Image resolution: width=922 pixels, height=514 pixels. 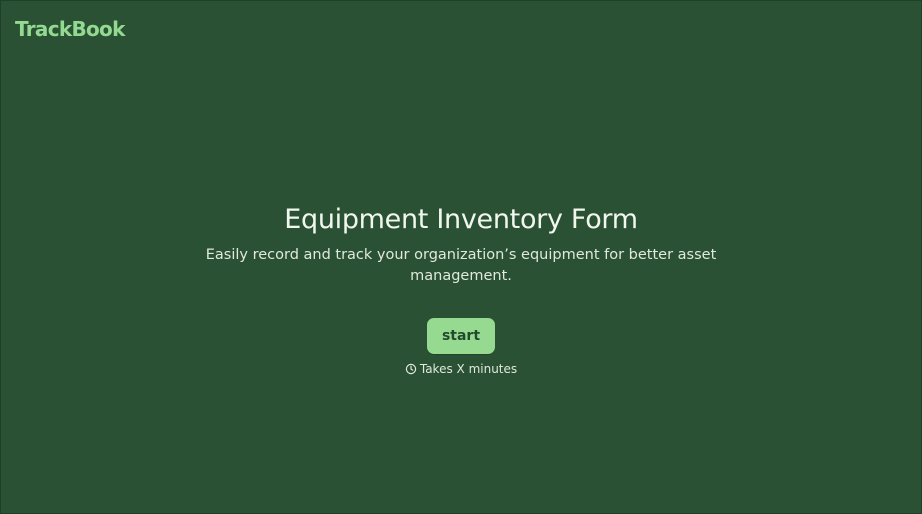 I want to click on duration-note: Takes X minutes, so click(x=461, y=369).